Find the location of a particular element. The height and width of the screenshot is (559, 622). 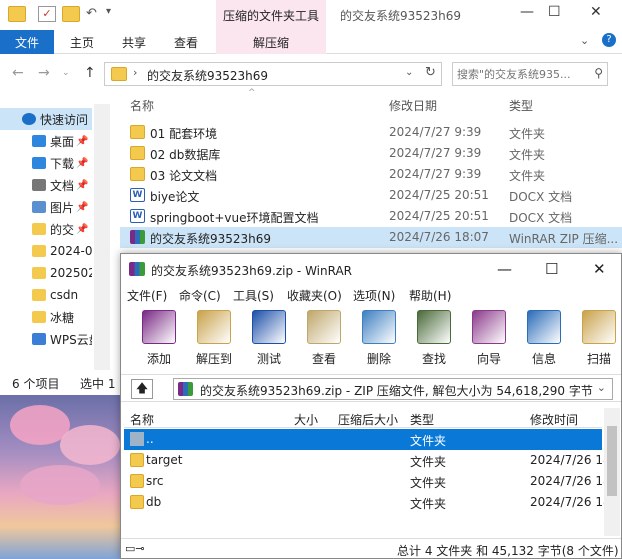

address-bar: › 的交友系统93523h69 ⌄ ↻ is located at coordinates (273, 74).